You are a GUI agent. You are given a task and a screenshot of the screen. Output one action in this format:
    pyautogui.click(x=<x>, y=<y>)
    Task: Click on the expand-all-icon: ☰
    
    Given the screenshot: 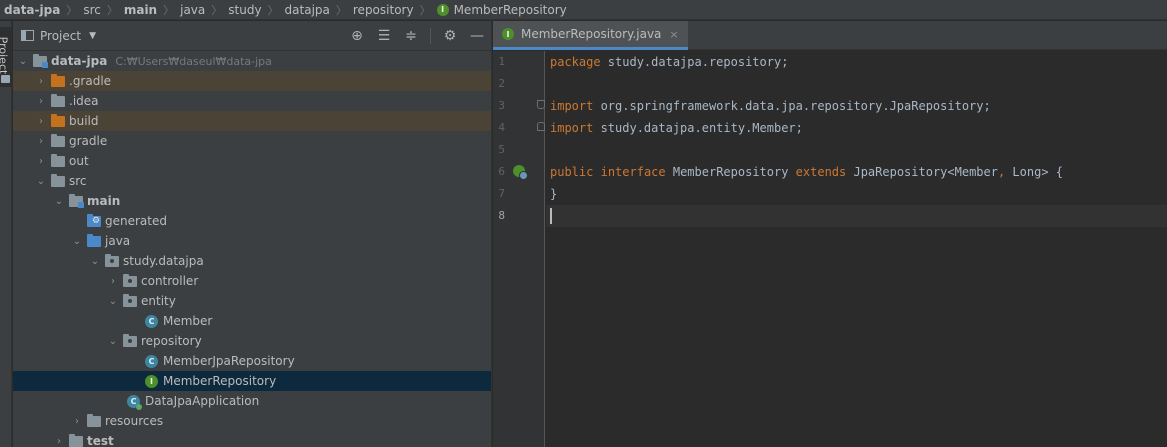 What is the action you would take?
    pyautogui.click(x=384, y=36)
    